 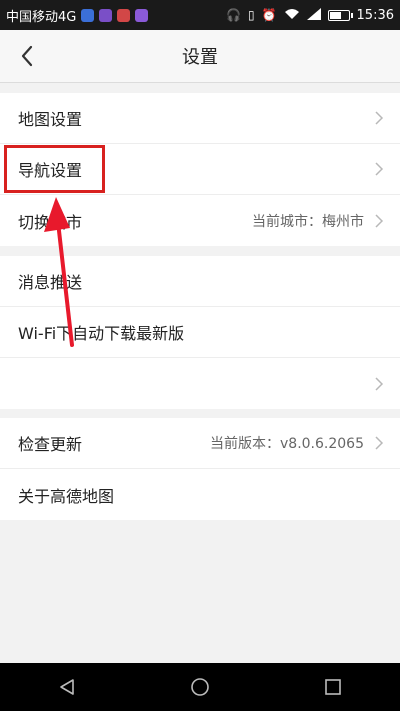 I want to click on nav-recents-button, so click(x=333, y=687).